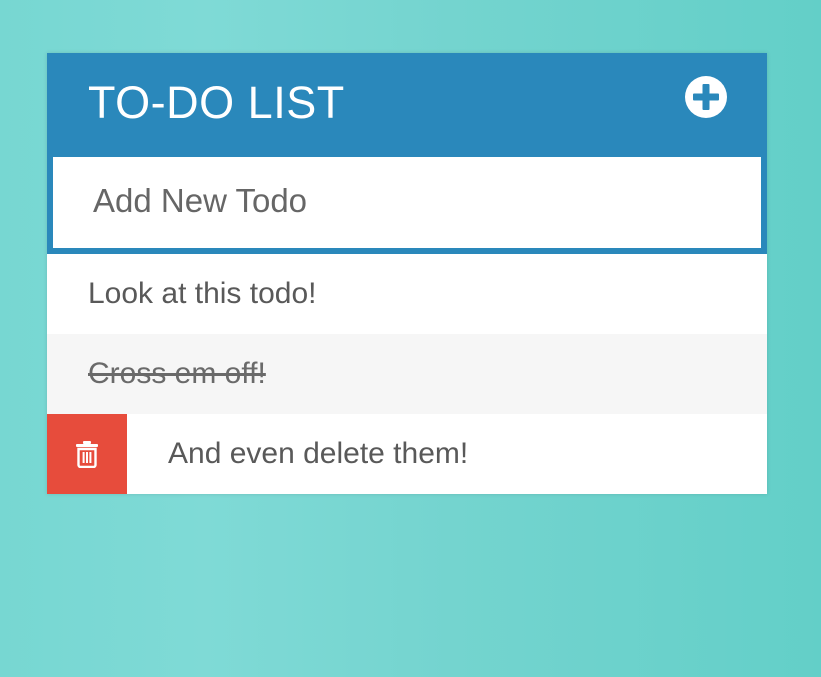 This screenshot has width=821, height=677. Describe the element at coordinates (216, 102) in the screenshot. I see `page-title: TO-DO LIST` at that location.